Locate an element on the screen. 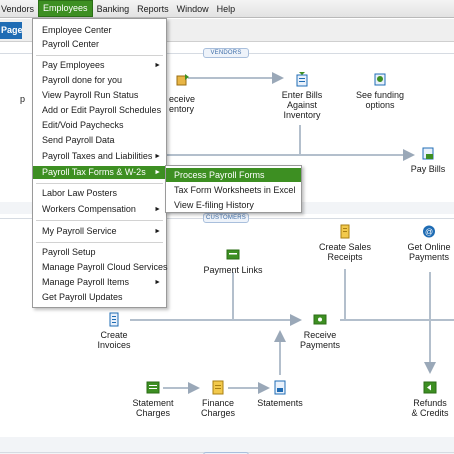 The image size is (454, 454). refunds-credits-label-1: Refunds is located at coordinates (430, 403).